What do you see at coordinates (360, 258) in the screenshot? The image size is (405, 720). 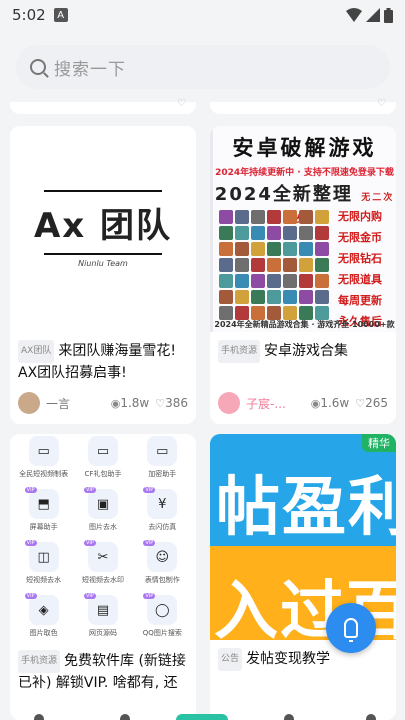 I see `feature-item: 无限钻石` at bounding box center [360, 258].